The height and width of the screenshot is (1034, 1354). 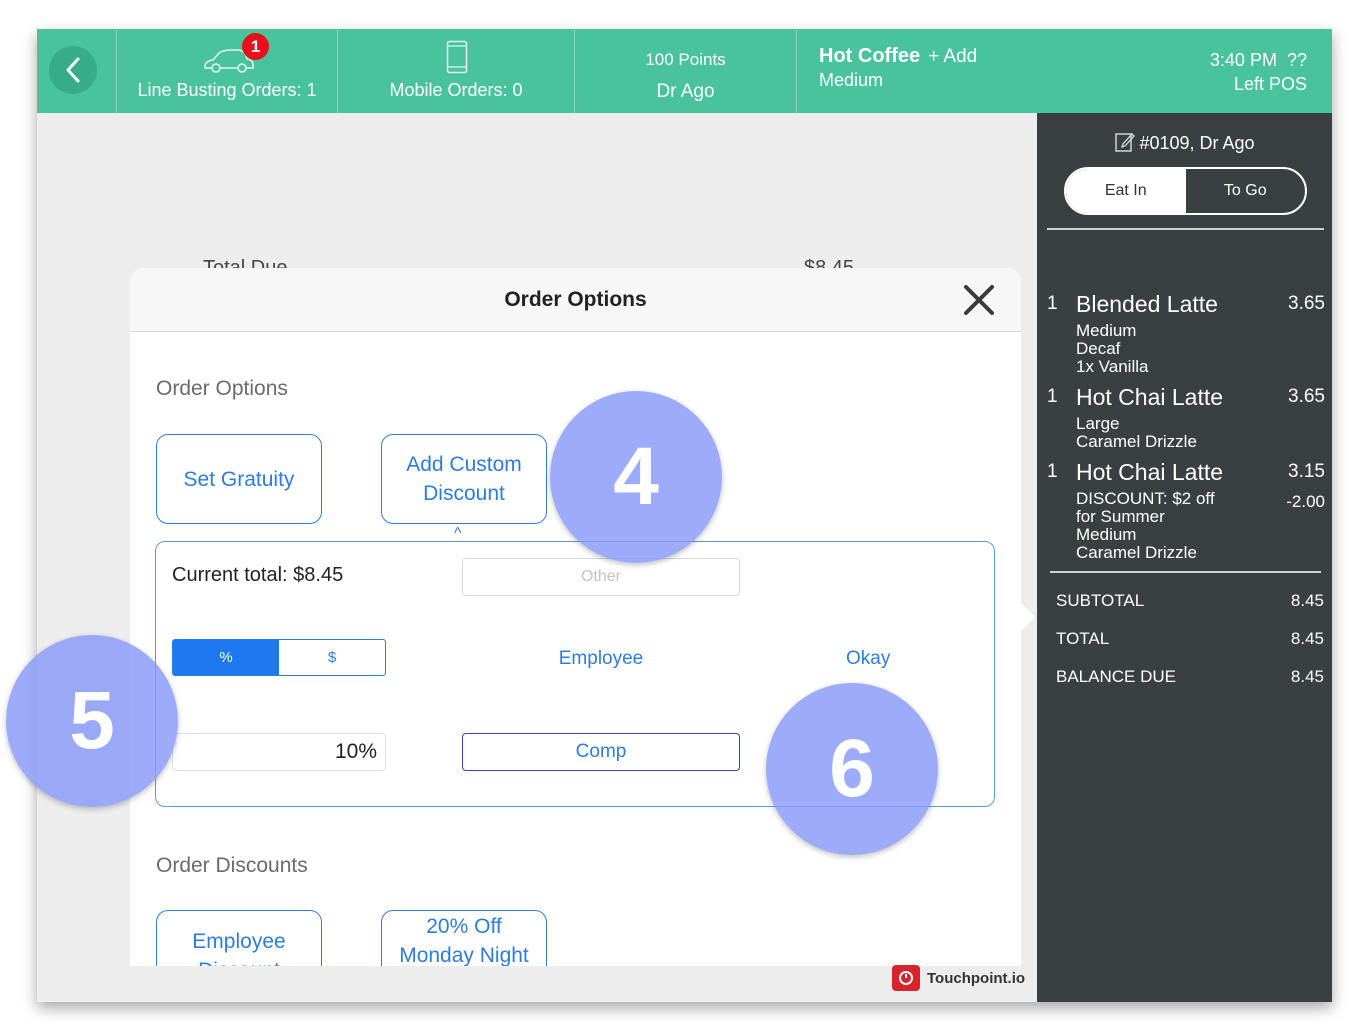 What do you see at coordinates (227, 71) in the screenshot?
I see `line-busting-orders: 1 Line Busting Orders: 1` at bounding box center [227, 71].